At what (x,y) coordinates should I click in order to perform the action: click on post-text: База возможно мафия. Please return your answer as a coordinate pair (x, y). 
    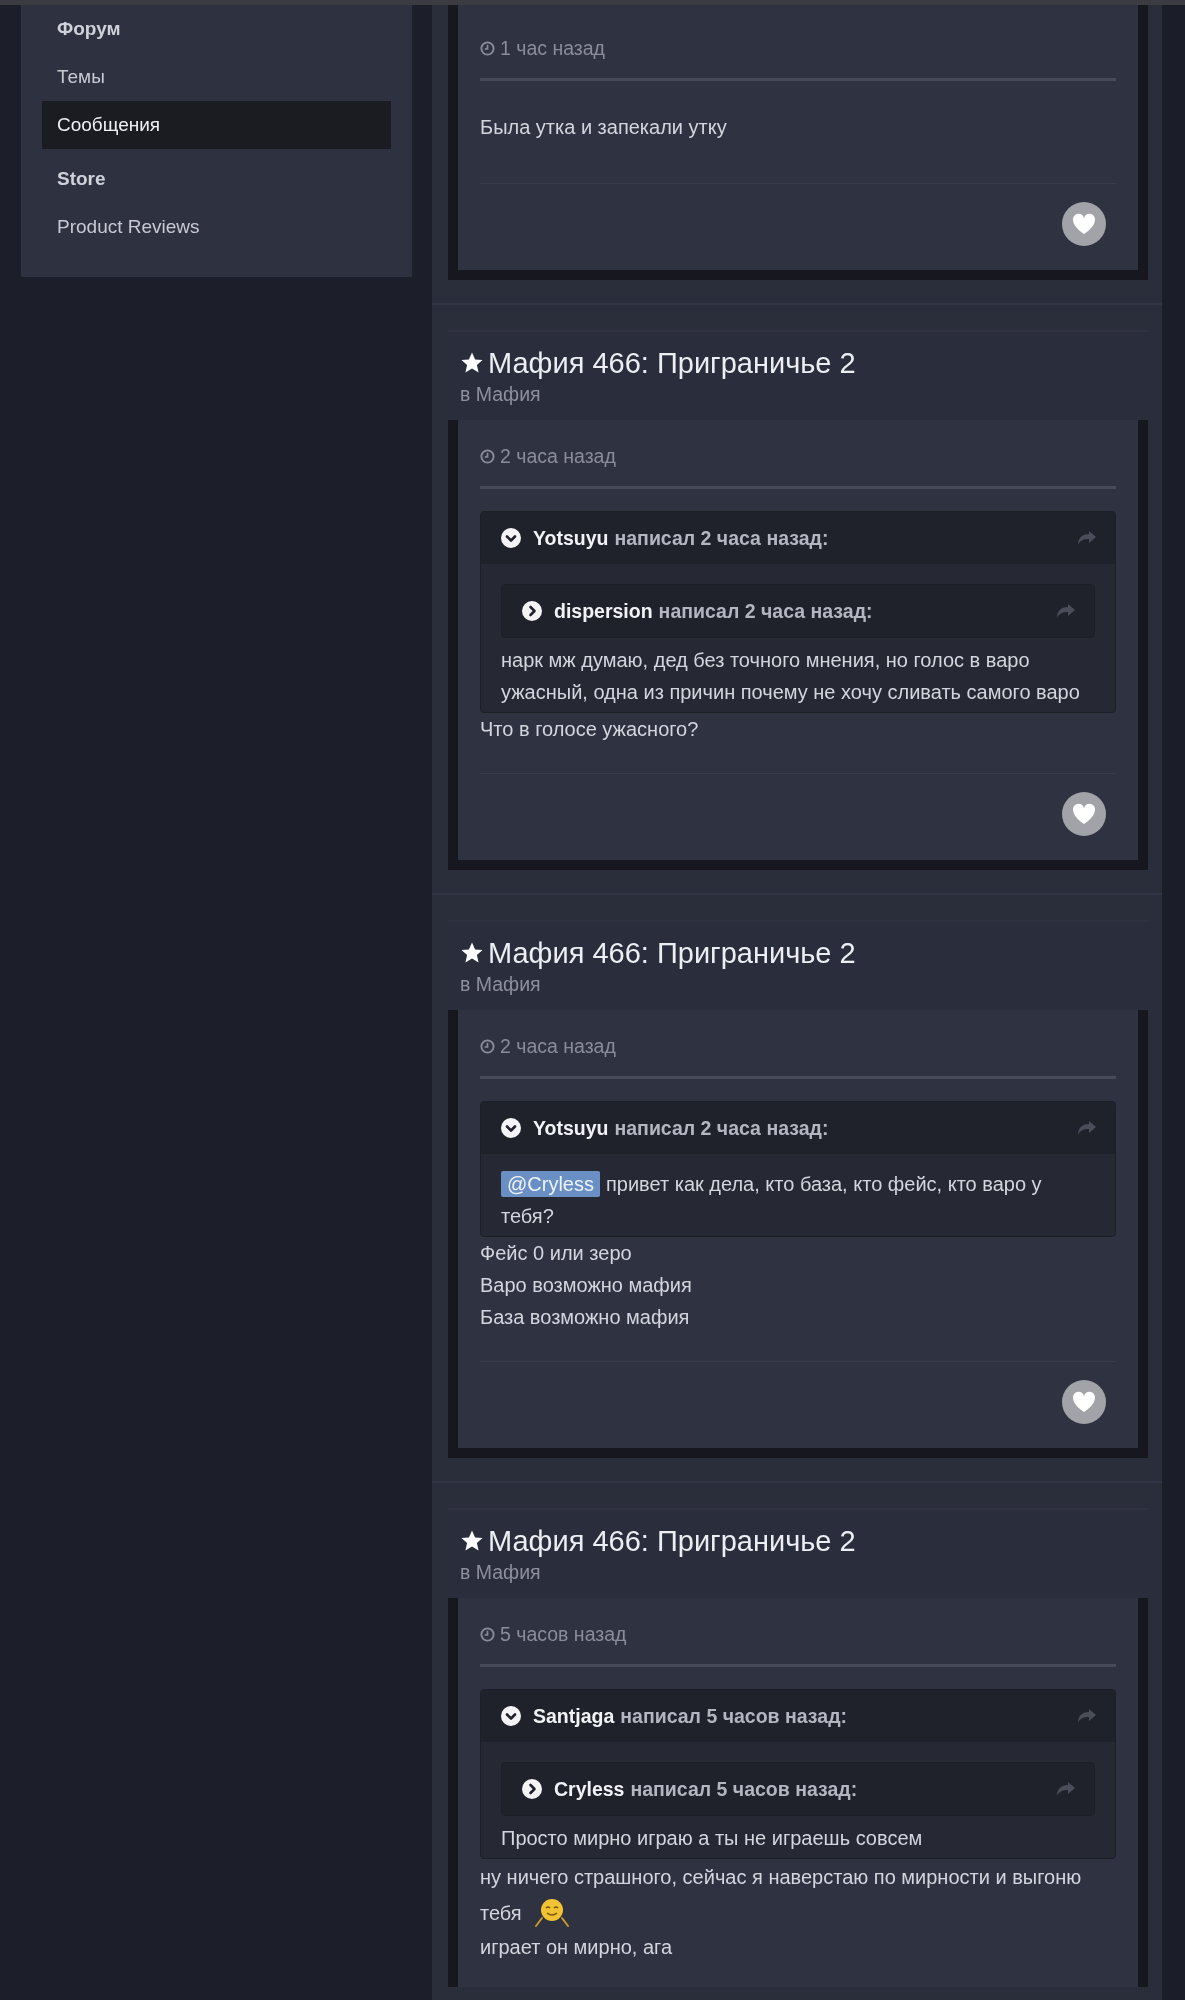
    Looking at the image, I should click on (585, 1317).